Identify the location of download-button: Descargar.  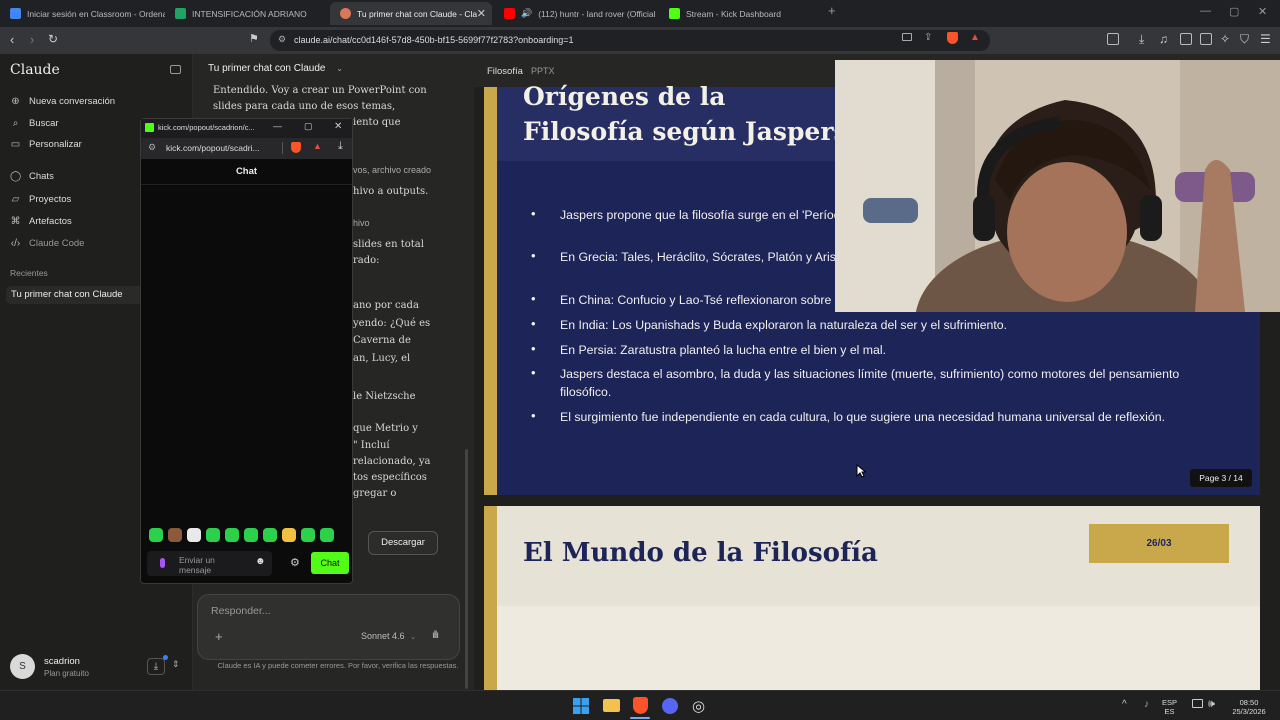
(403, 543).